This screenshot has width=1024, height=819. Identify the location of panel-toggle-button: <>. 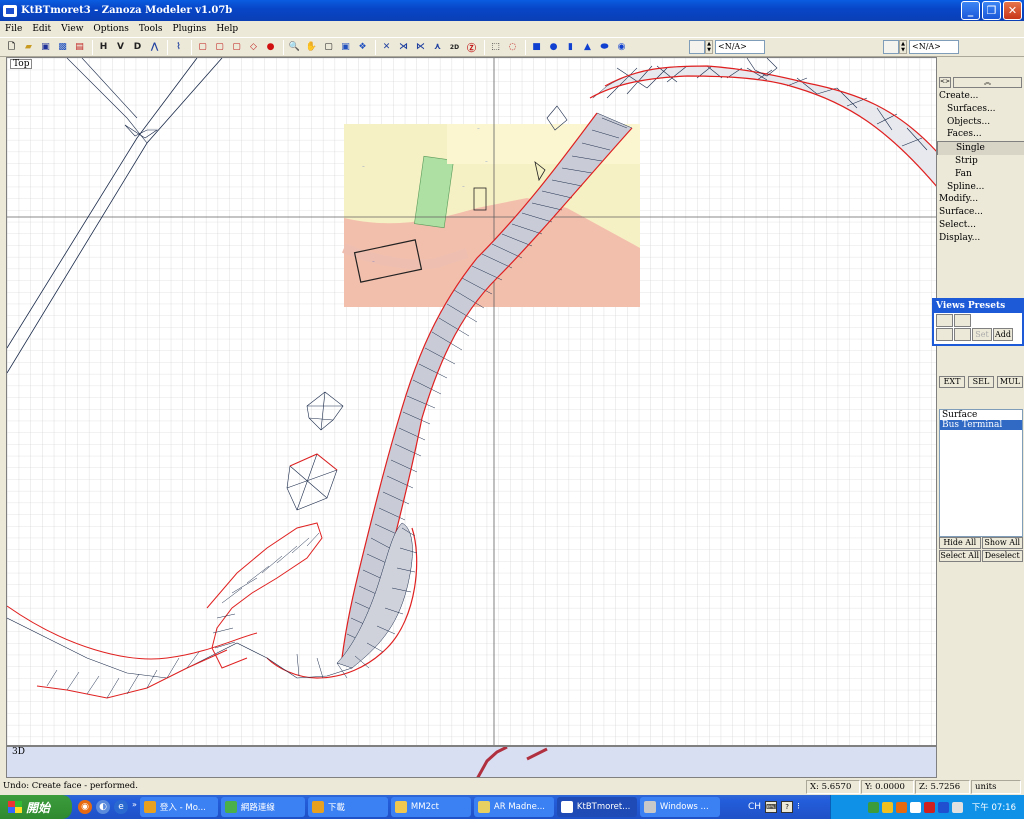
(945, 82).